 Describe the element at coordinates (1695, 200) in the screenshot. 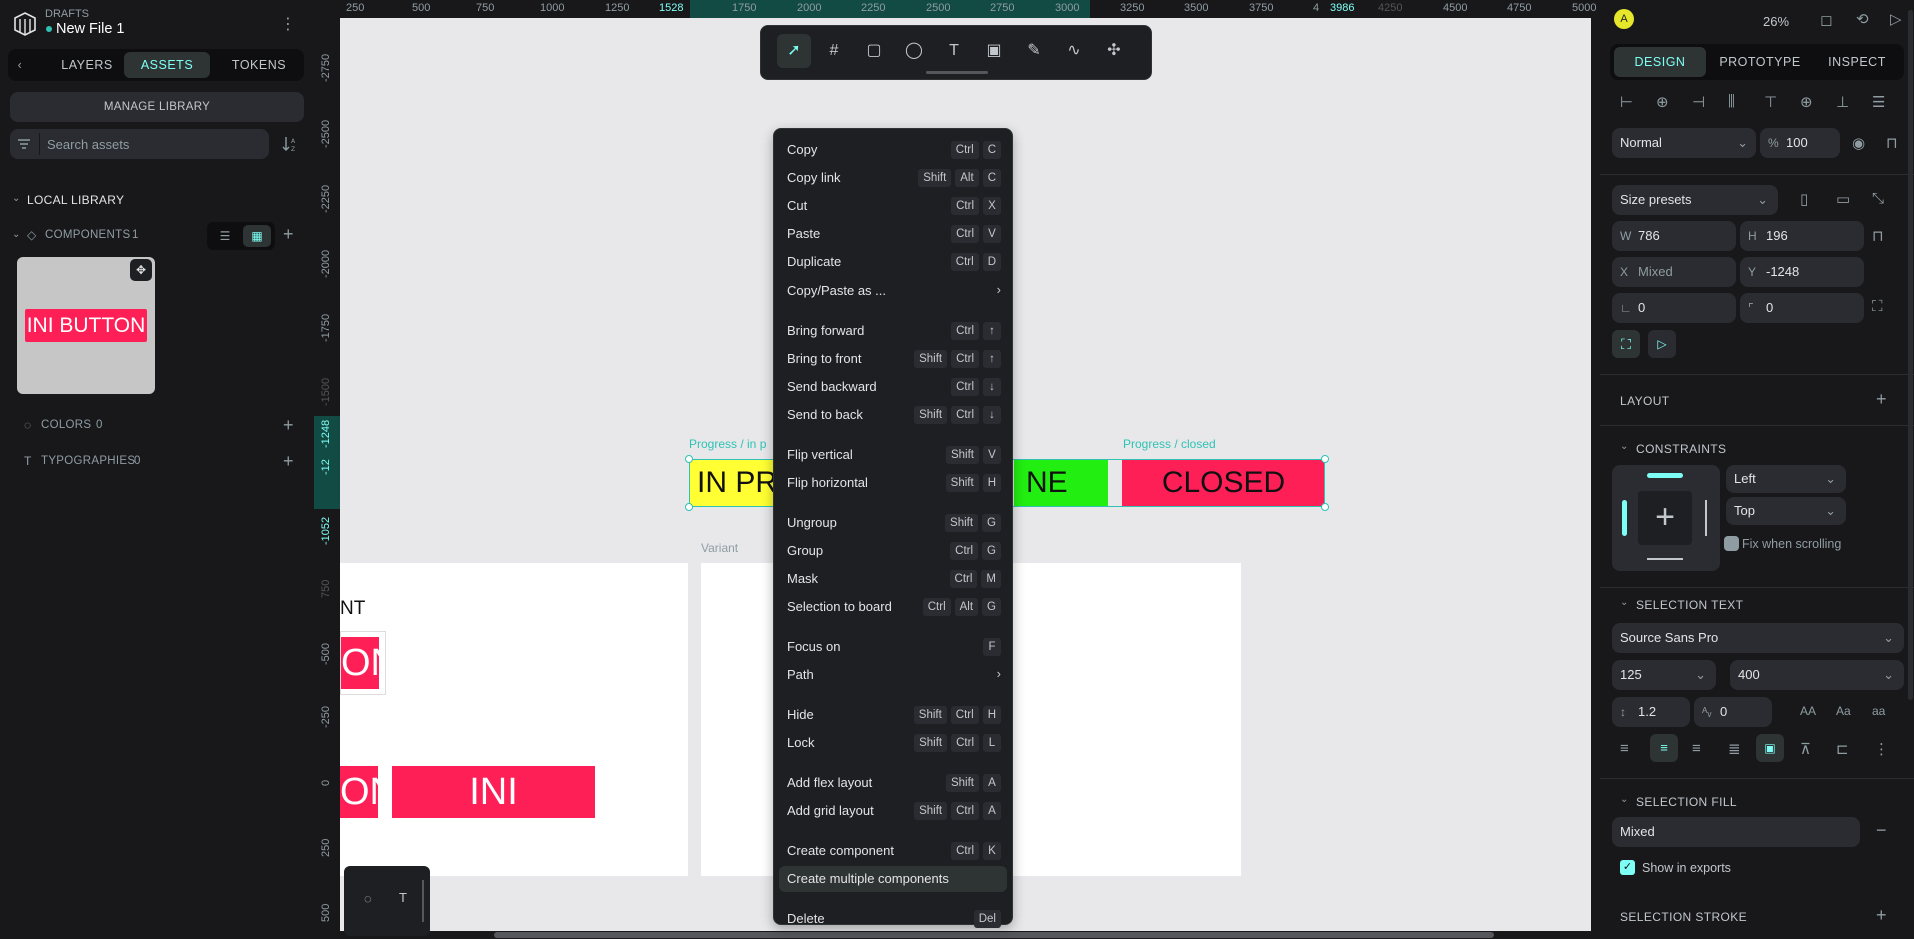

I see `size-presets-select: Size presets ⌄` at that location.